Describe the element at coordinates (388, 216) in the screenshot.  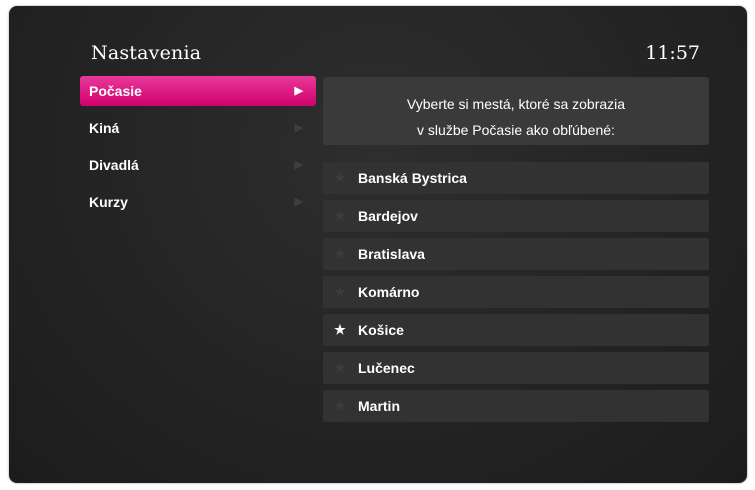
I see `city-name: Bardejov` at that location.